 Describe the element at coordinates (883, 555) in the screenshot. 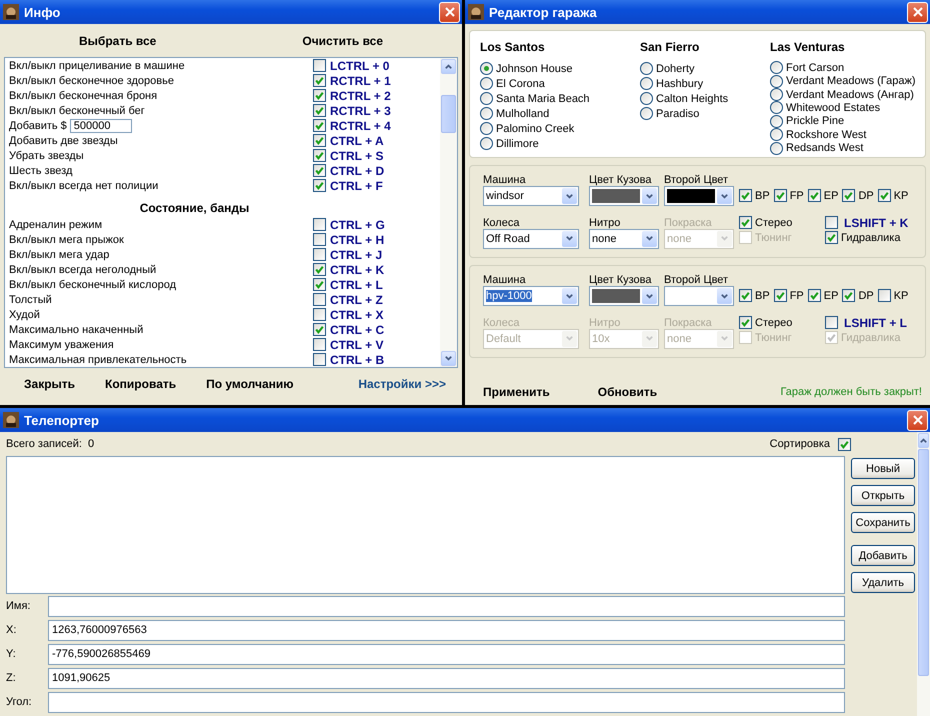

I see `action-button: Добавить` at that location.